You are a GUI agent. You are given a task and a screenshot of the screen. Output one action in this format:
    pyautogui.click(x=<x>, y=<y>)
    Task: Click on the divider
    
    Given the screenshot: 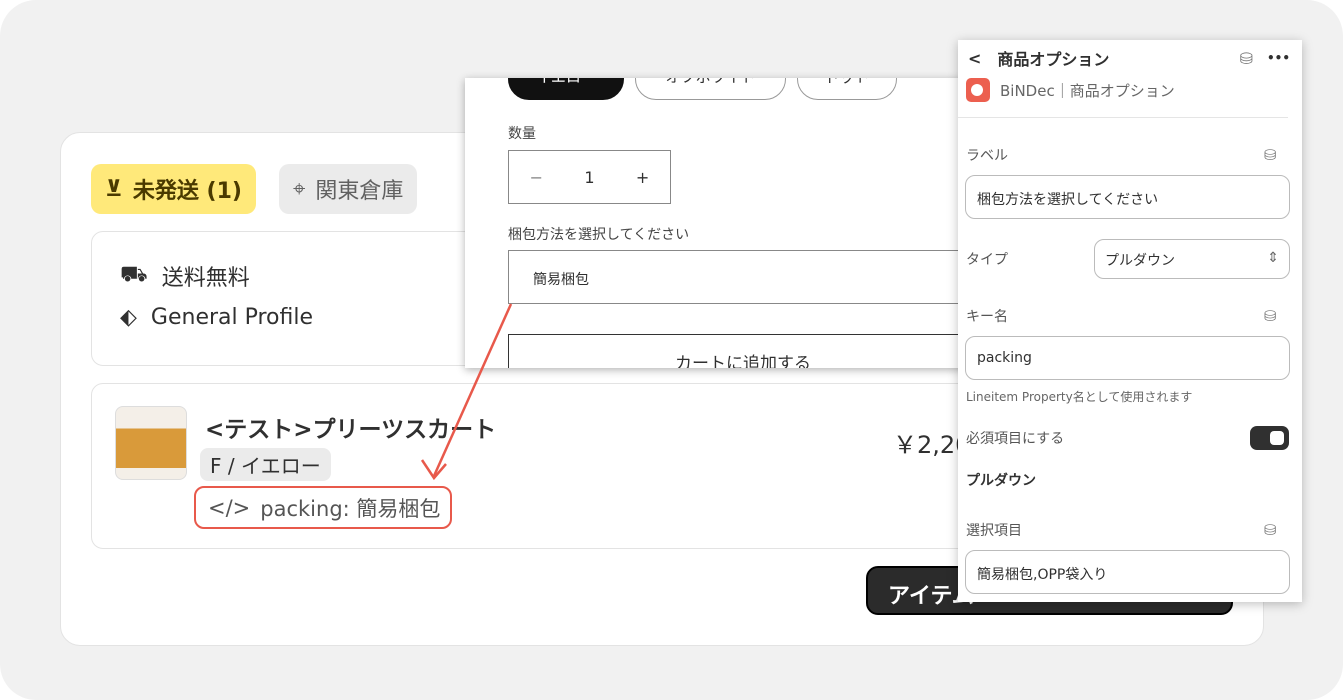 What is the action you would take?
    pyautogui.click(x=1123, y=117)
    